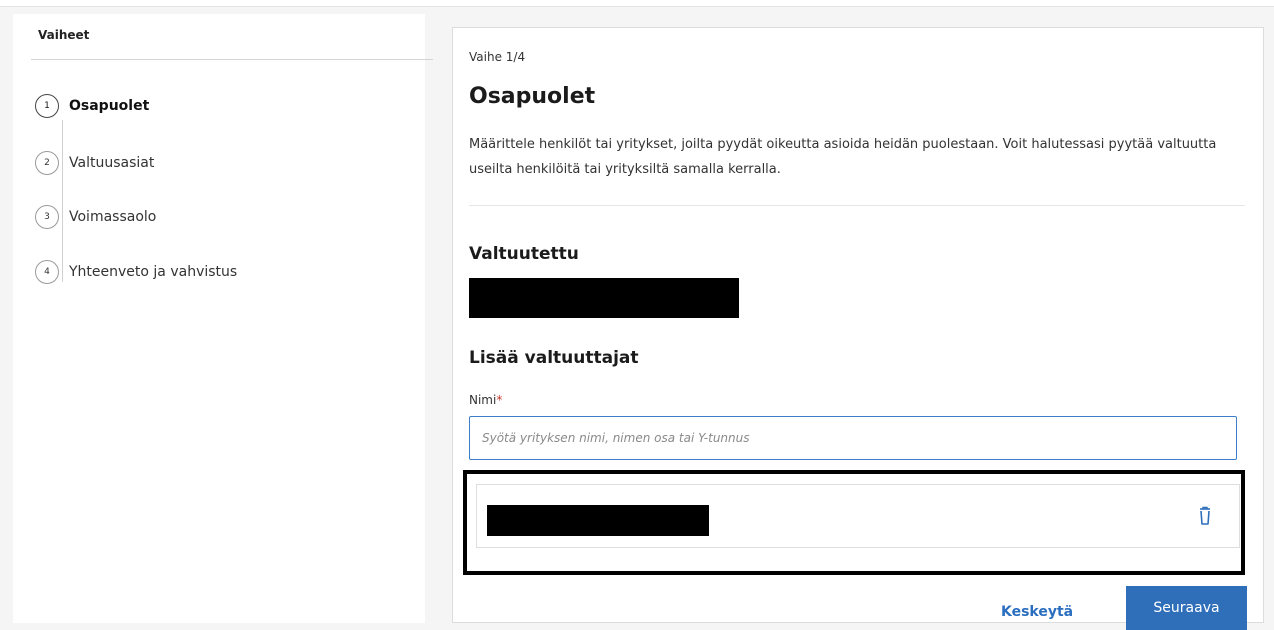 The width and height of the screenshot is (1274, 630). Describe the element at coordinates (598, 520) in the screenshot. I see `redacted-valtuuttaja-name` at that location.